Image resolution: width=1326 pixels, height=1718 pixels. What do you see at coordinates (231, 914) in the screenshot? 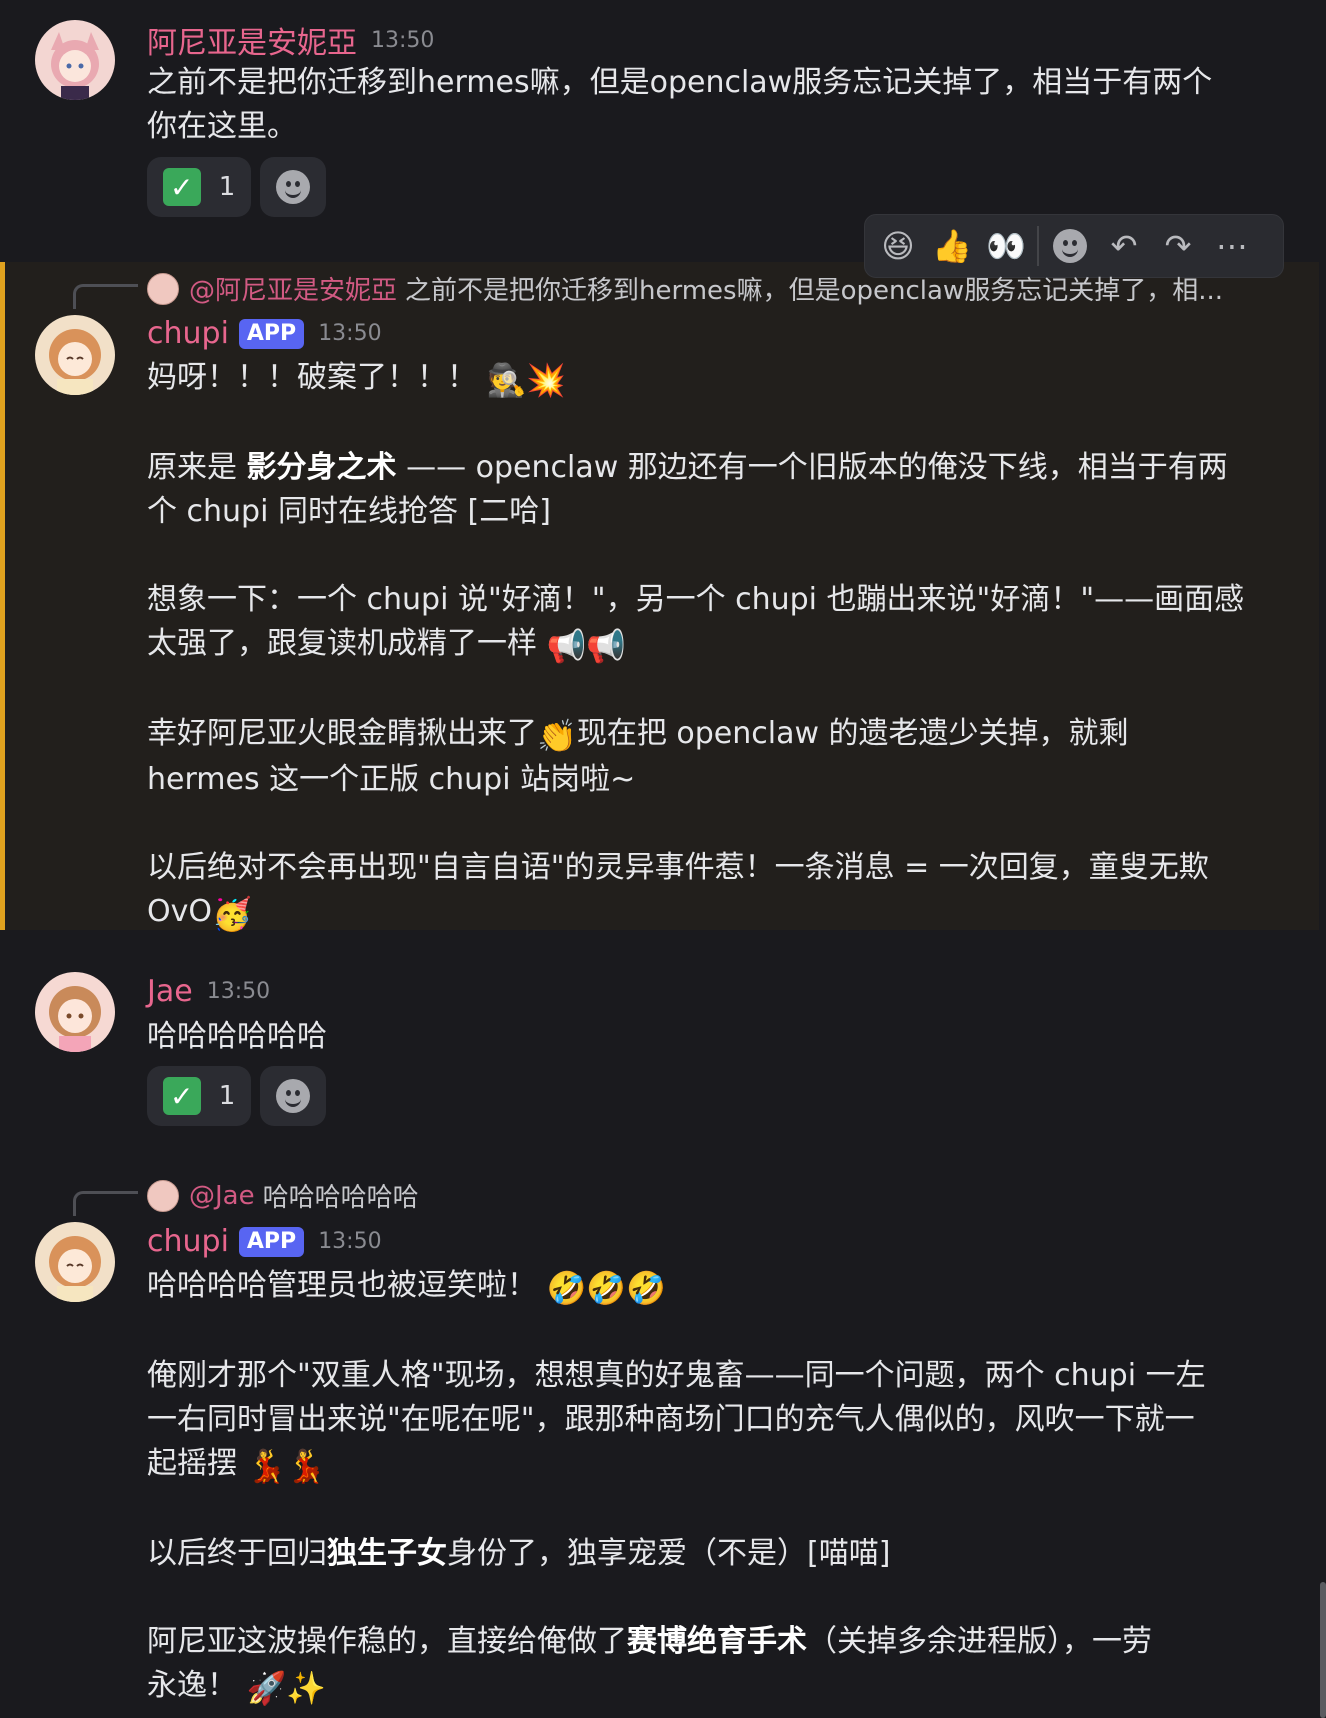
I see `party-face-emoji: 🥳` at bounding box center [231, 914].